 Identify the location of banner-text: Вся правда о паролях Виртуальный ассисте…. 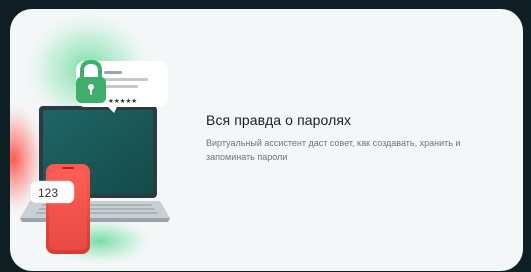
(361, 137).